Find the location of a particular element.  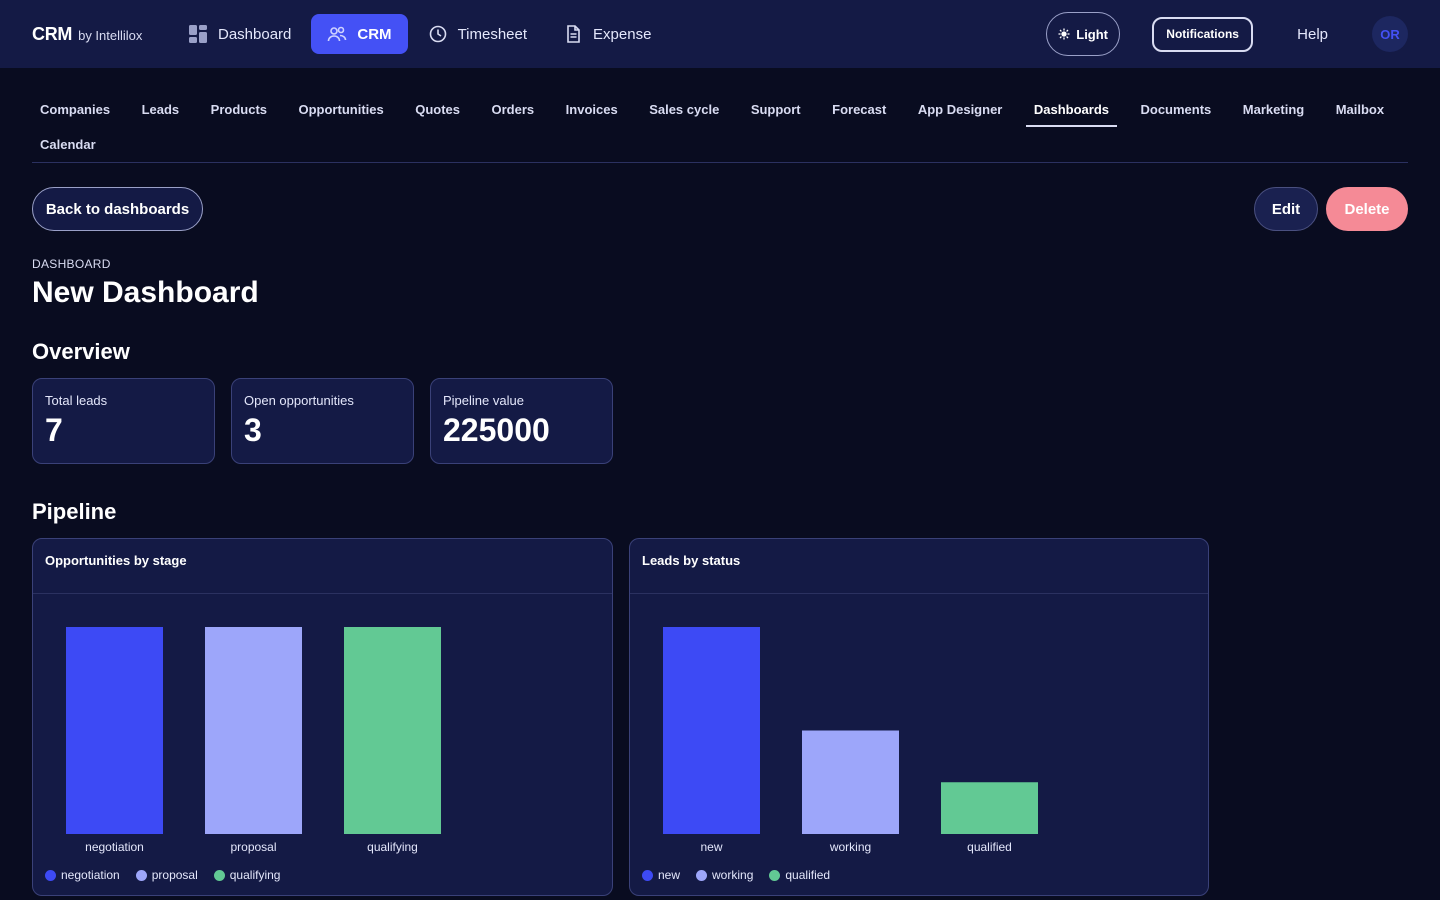

subnav-item-dashboards: Dashboards is located at coordinates (1071, 109).